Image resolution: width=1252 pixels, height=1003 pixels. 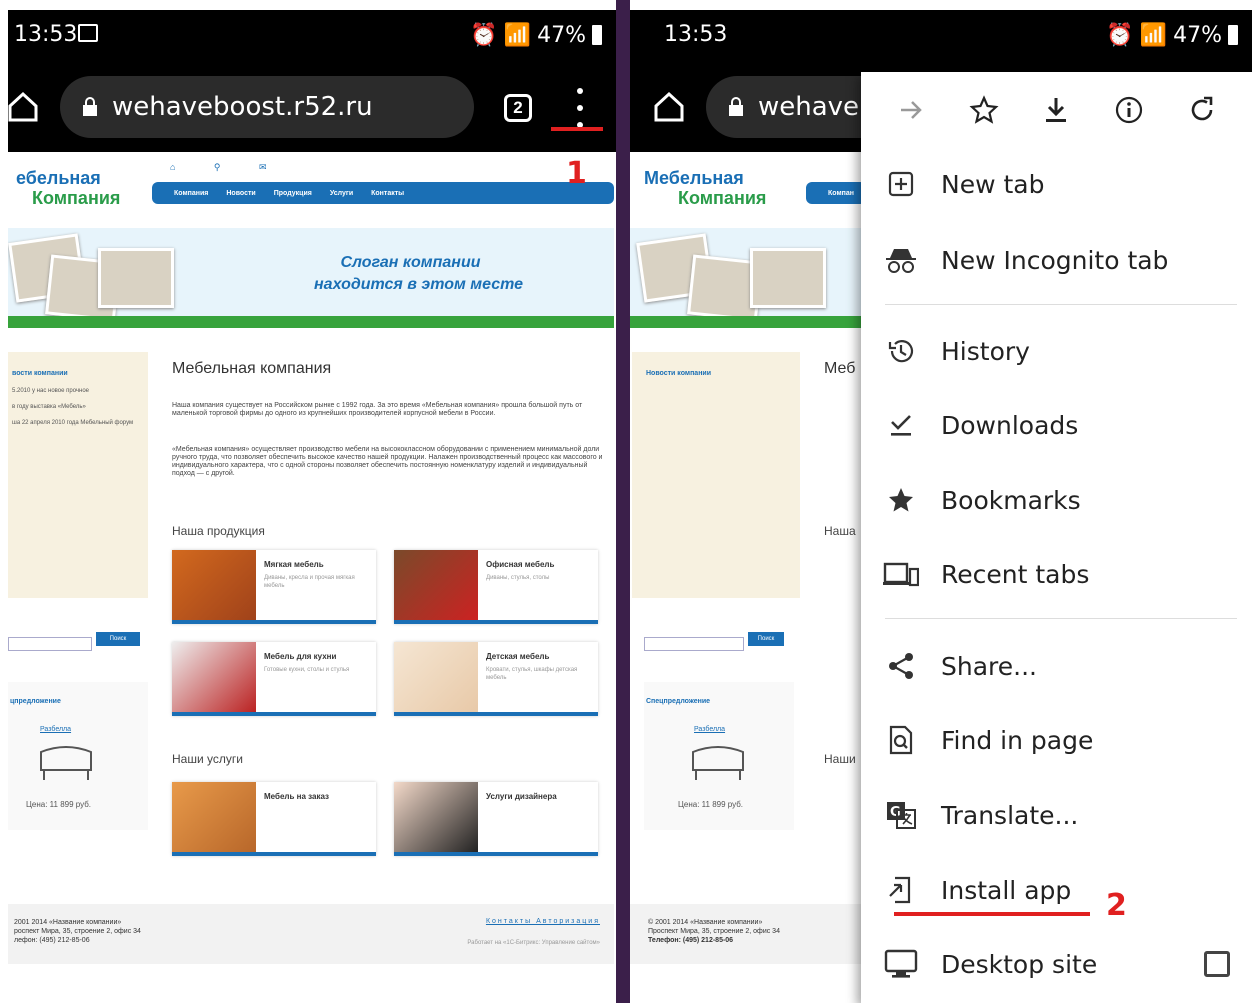 What do you see at coordinates (1233, 35) in the screenshot?
I see `battery-icon` at bounding box center [1233, 35].